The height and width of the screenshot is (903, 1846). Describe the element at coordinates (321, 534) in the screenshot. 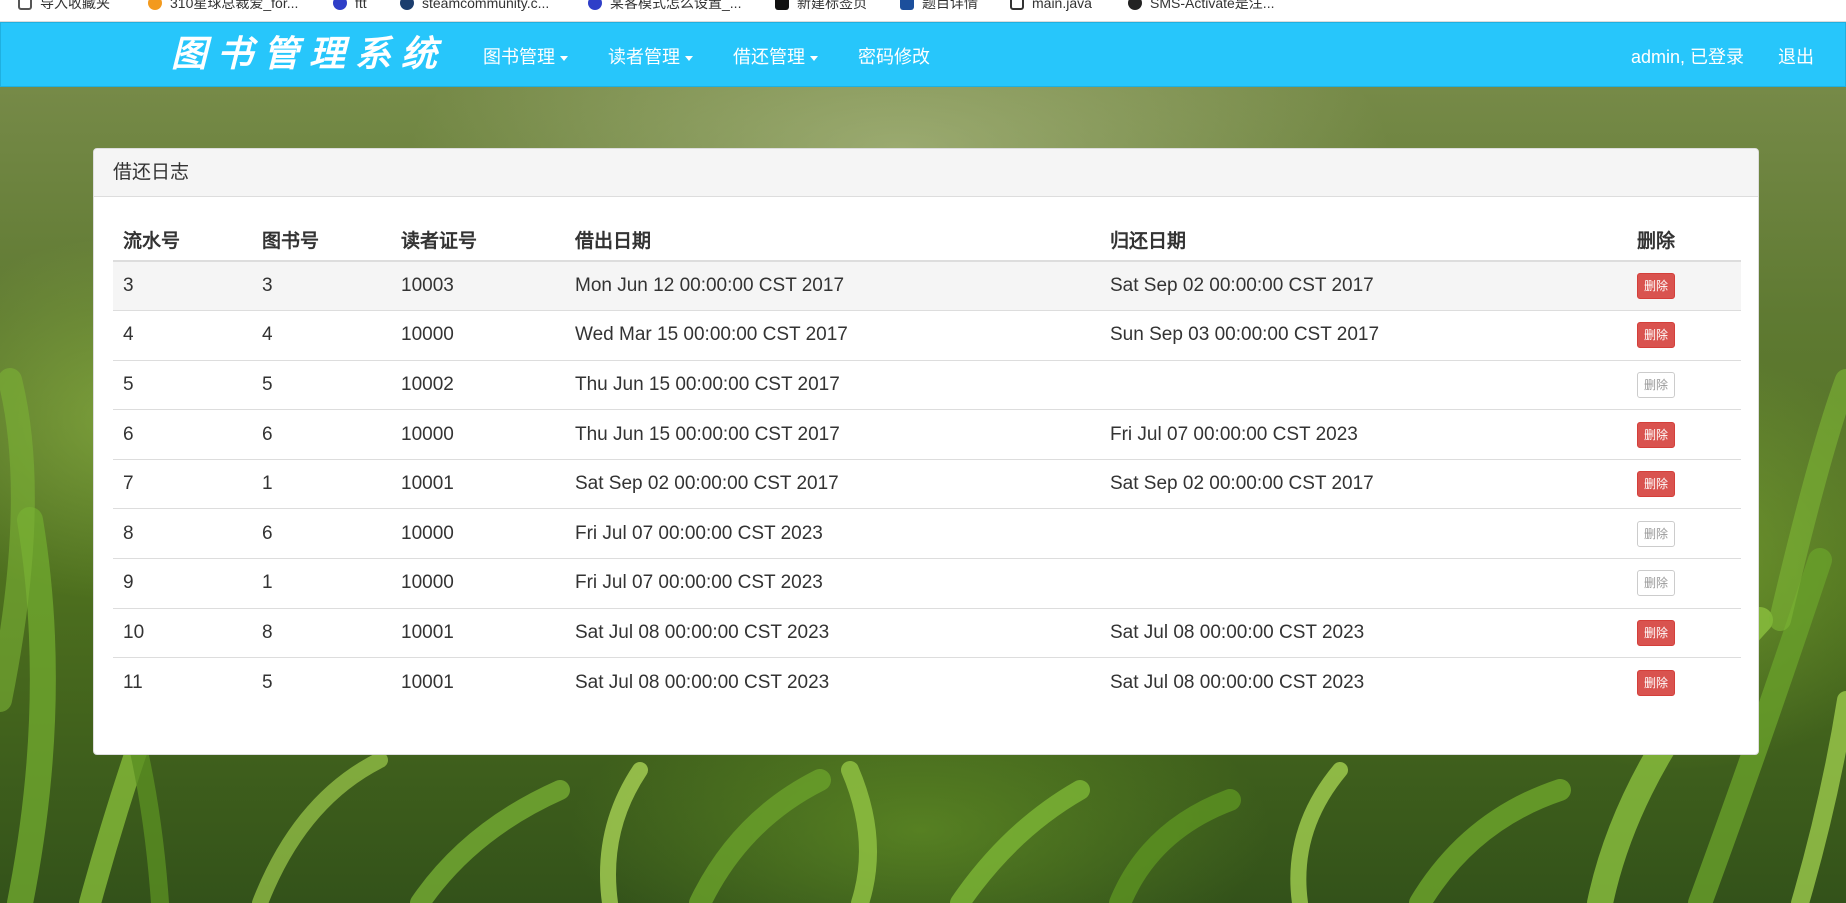

I see `cell-book-id: 6` at that location.